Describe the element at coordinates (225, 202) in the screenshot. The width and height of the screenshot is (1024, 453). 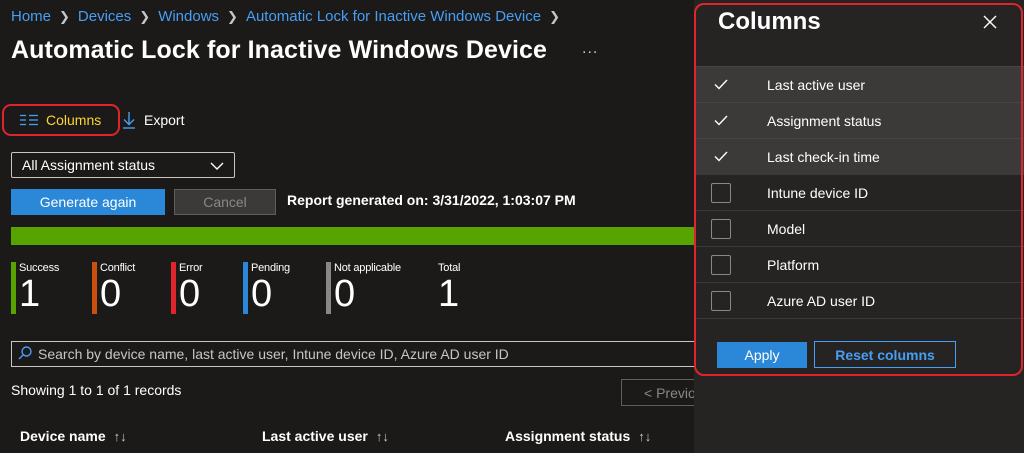
I see `cancel-button: Cancel` at that location.